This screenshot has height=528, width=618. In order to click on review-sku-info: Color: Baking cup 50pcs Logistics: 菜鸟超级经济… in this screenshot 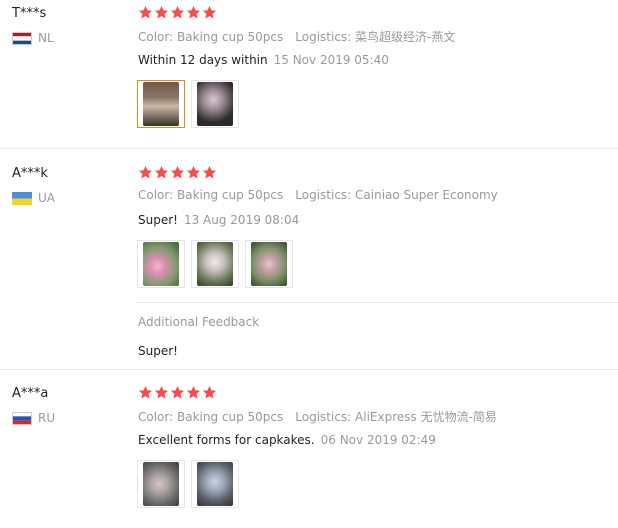, I will do `click(296, 36)`.